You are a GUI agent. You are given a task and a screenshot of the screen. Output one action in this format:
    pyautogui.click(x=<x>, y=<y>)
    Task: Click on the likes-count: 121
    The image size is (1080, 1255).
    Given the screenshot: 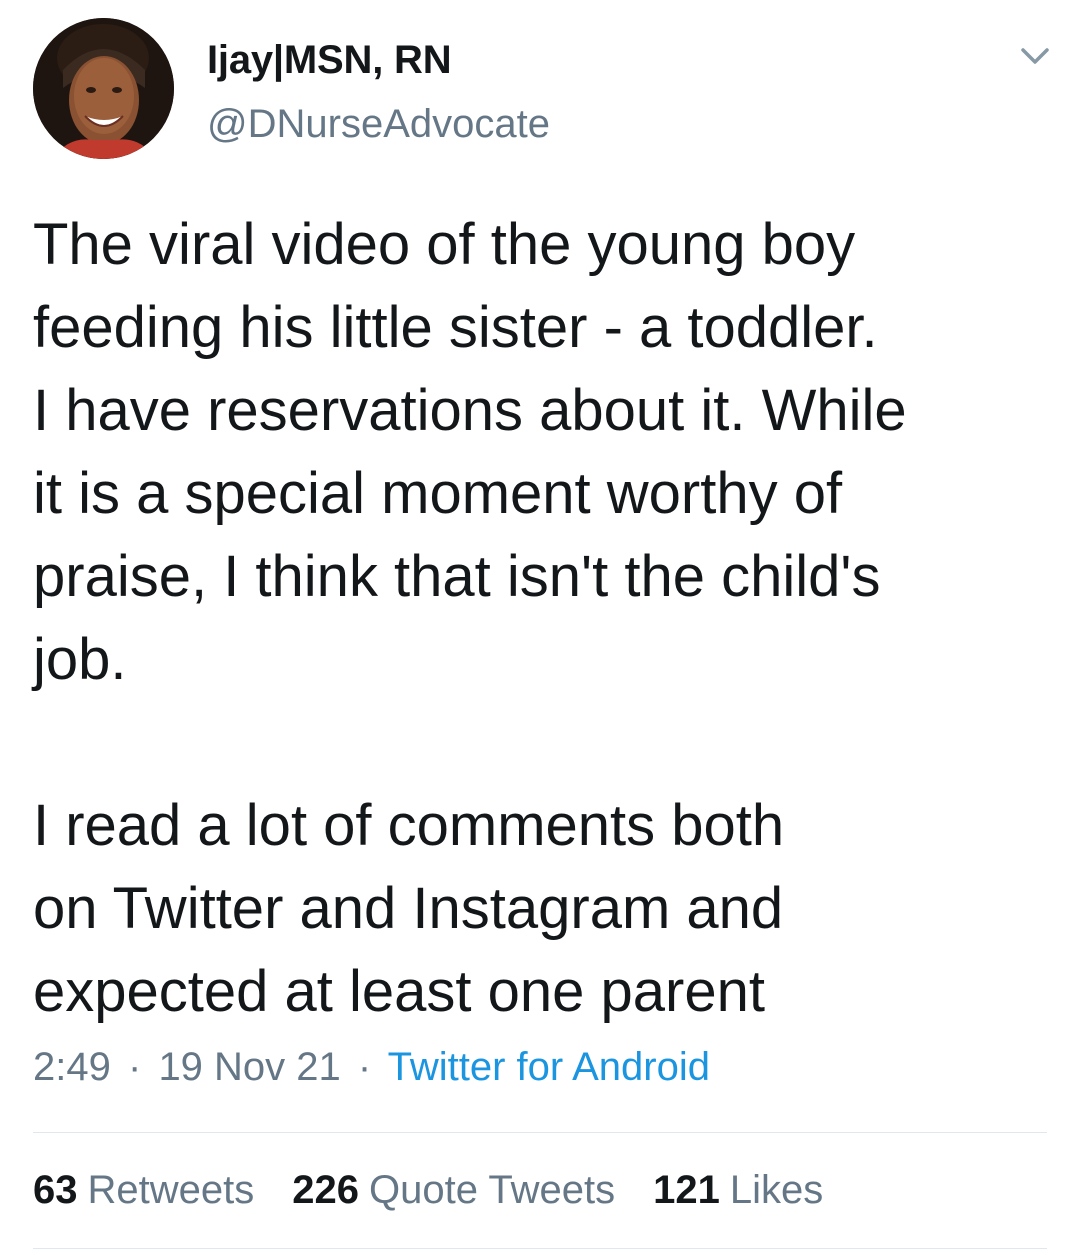 What is the action you would take?
    pyautogui.click(x=686, y=1190)
    